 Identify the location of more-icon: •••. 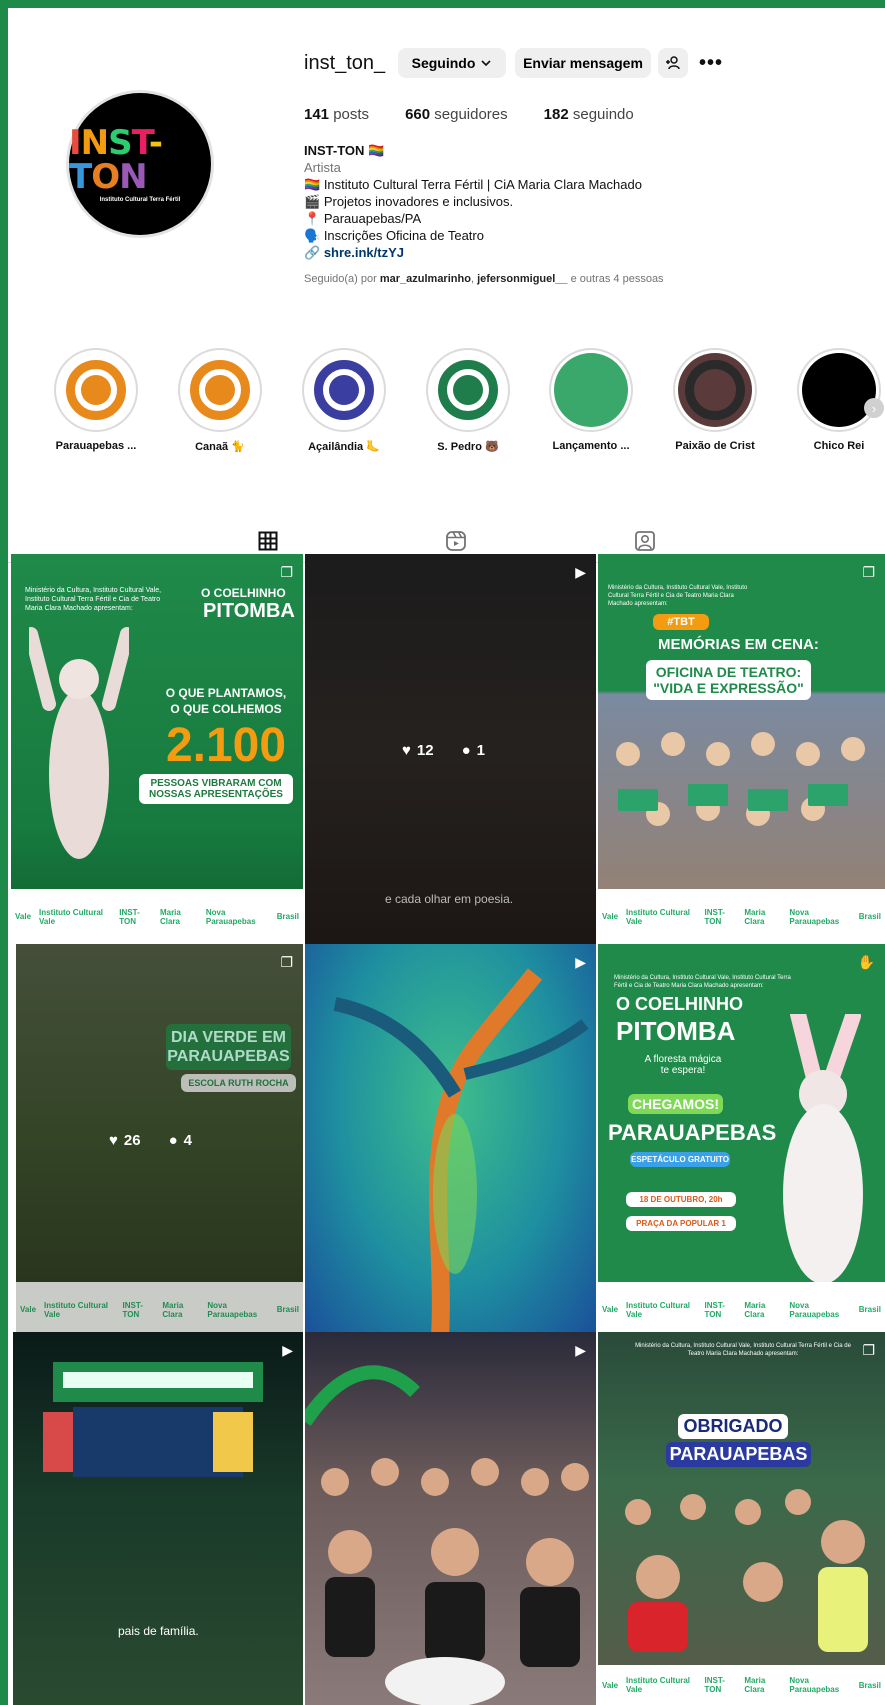
(710, 62).